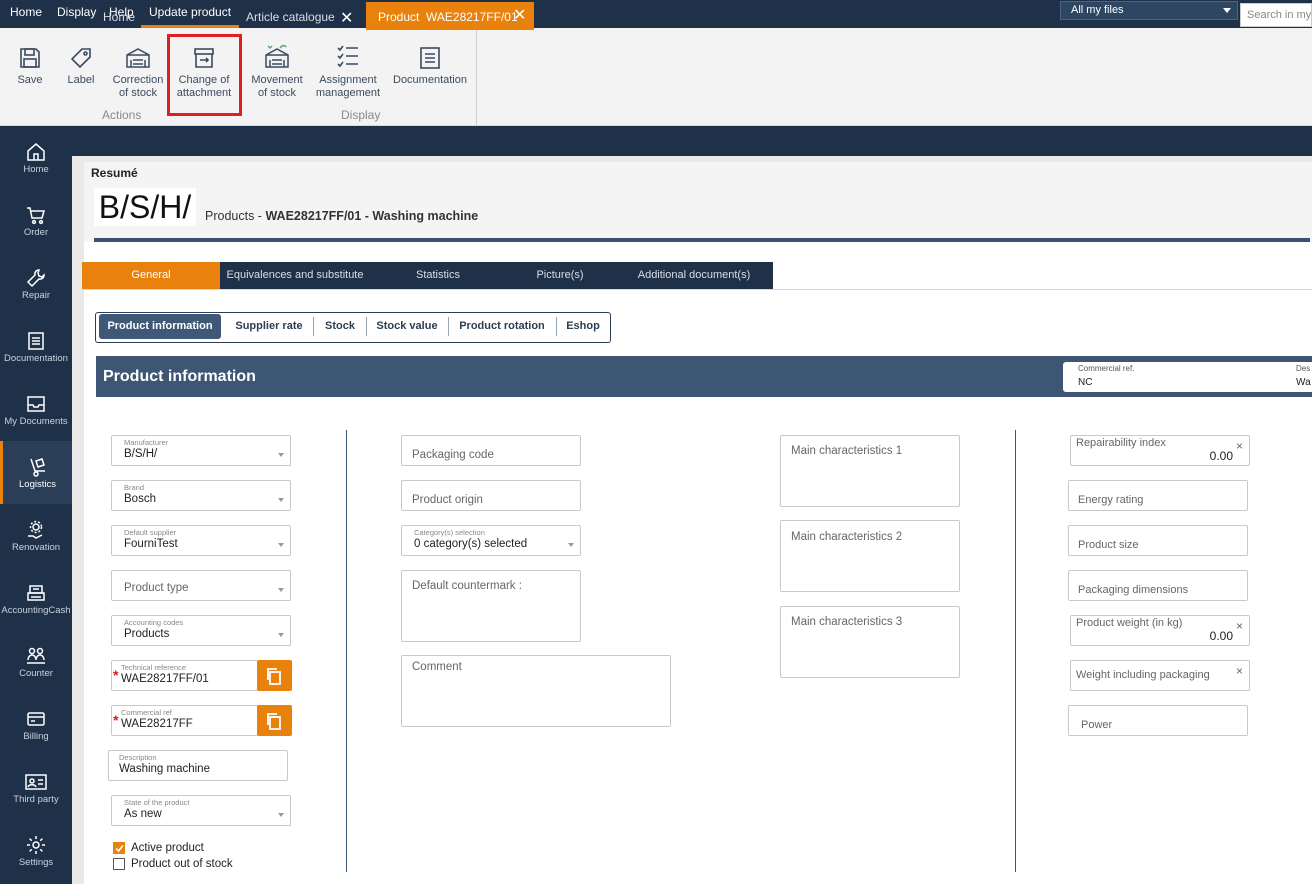 The width and height of the screenshot is (1312, 884). Describe the element at coordinates (157, 802) in the screenshot. I see `state-label: State of the product` at that location.